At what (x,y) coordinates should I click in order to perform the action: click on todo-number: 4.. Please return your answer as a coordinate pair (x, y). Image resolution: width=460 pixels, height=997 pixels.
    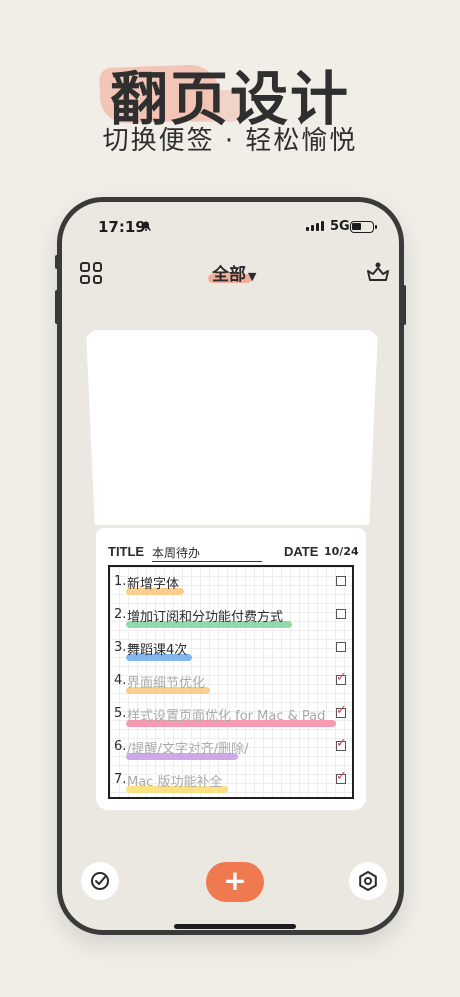
    Looking at the image, I should click on (120, 680).